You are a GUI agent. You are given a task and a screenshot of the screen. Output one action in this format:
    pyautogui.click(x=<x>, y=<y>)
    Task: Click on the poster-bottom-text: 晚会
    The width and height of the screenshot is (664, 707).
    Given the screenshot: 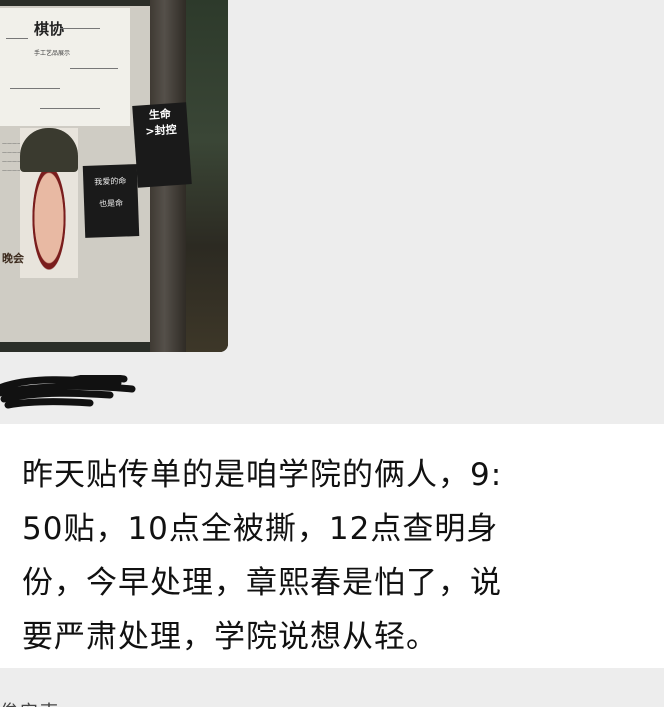 What is the action you would take?
    pyautogui.click(x=13, y=258)
    